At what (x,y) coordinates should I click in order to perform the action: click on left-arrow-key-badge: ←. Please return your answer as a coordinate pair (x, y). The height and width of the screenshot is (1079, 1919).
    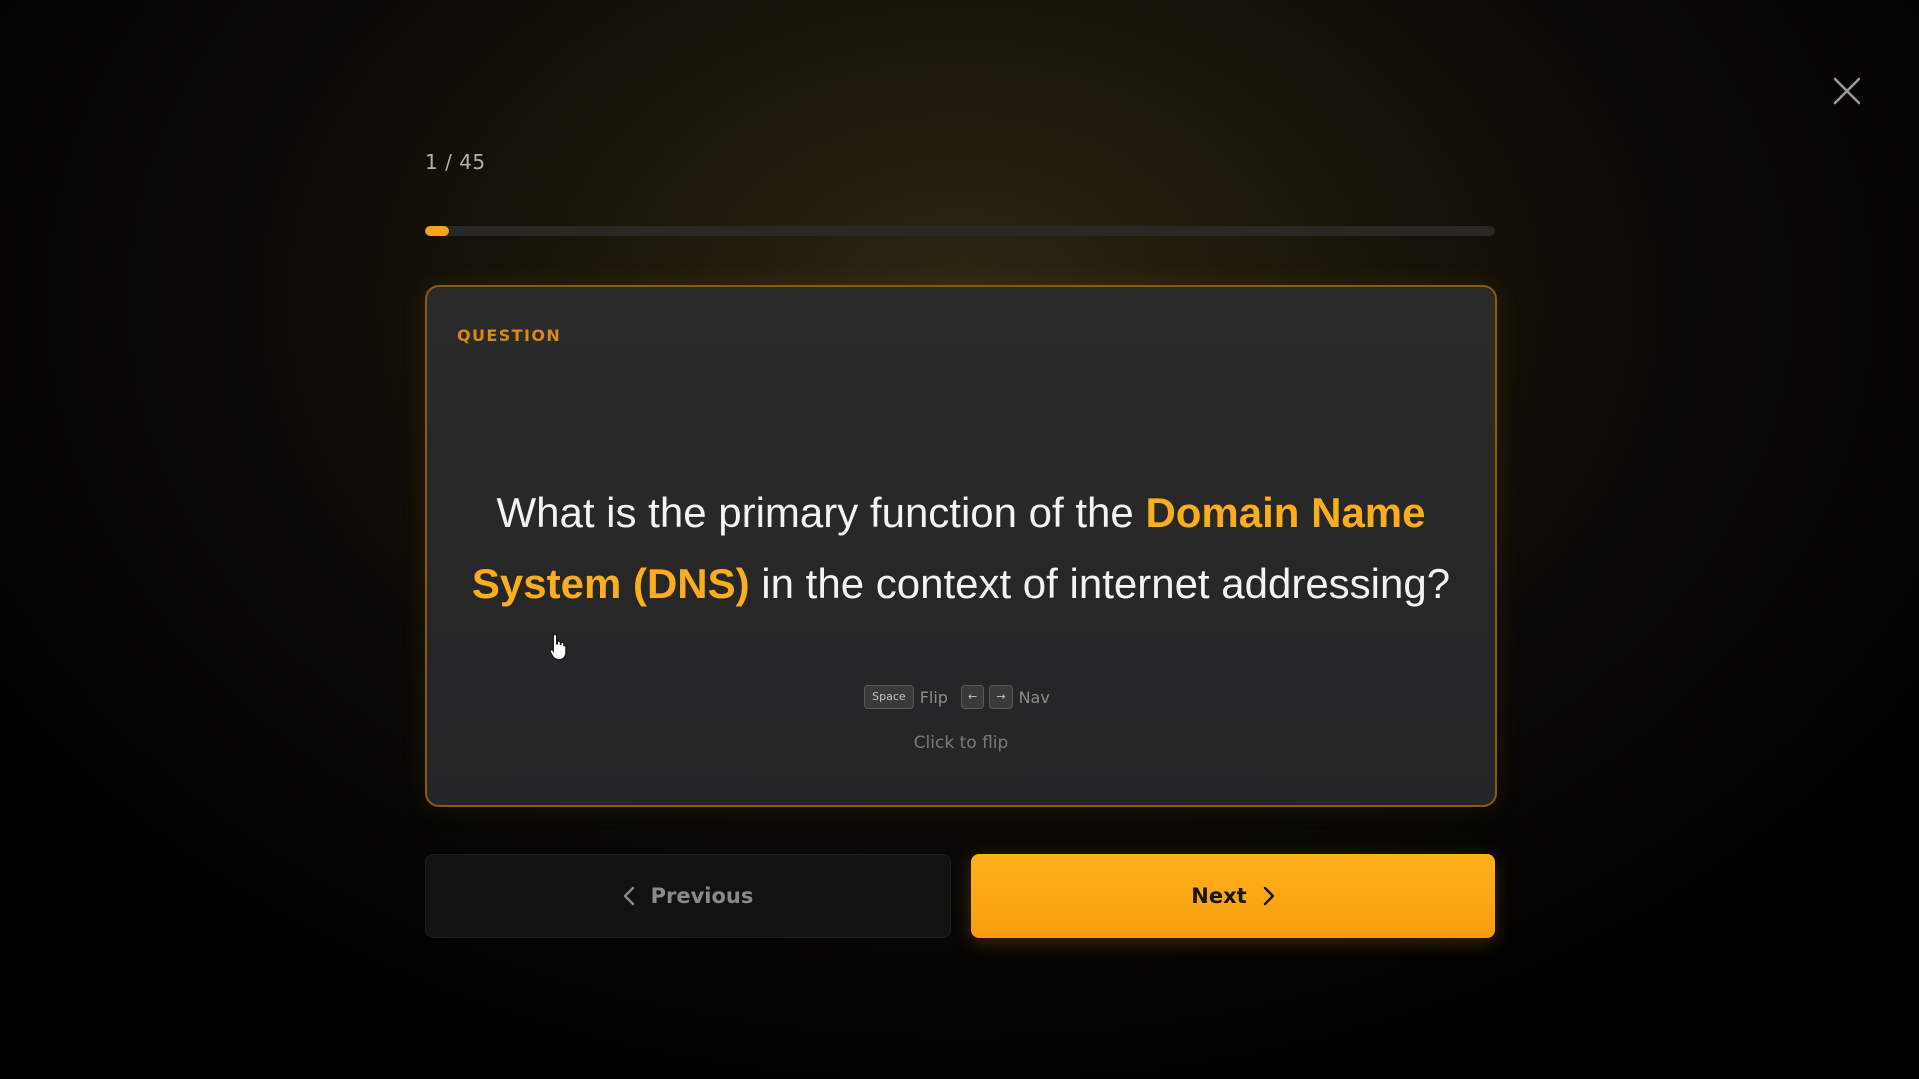
    Looking at the image, I should click on (973, 697).